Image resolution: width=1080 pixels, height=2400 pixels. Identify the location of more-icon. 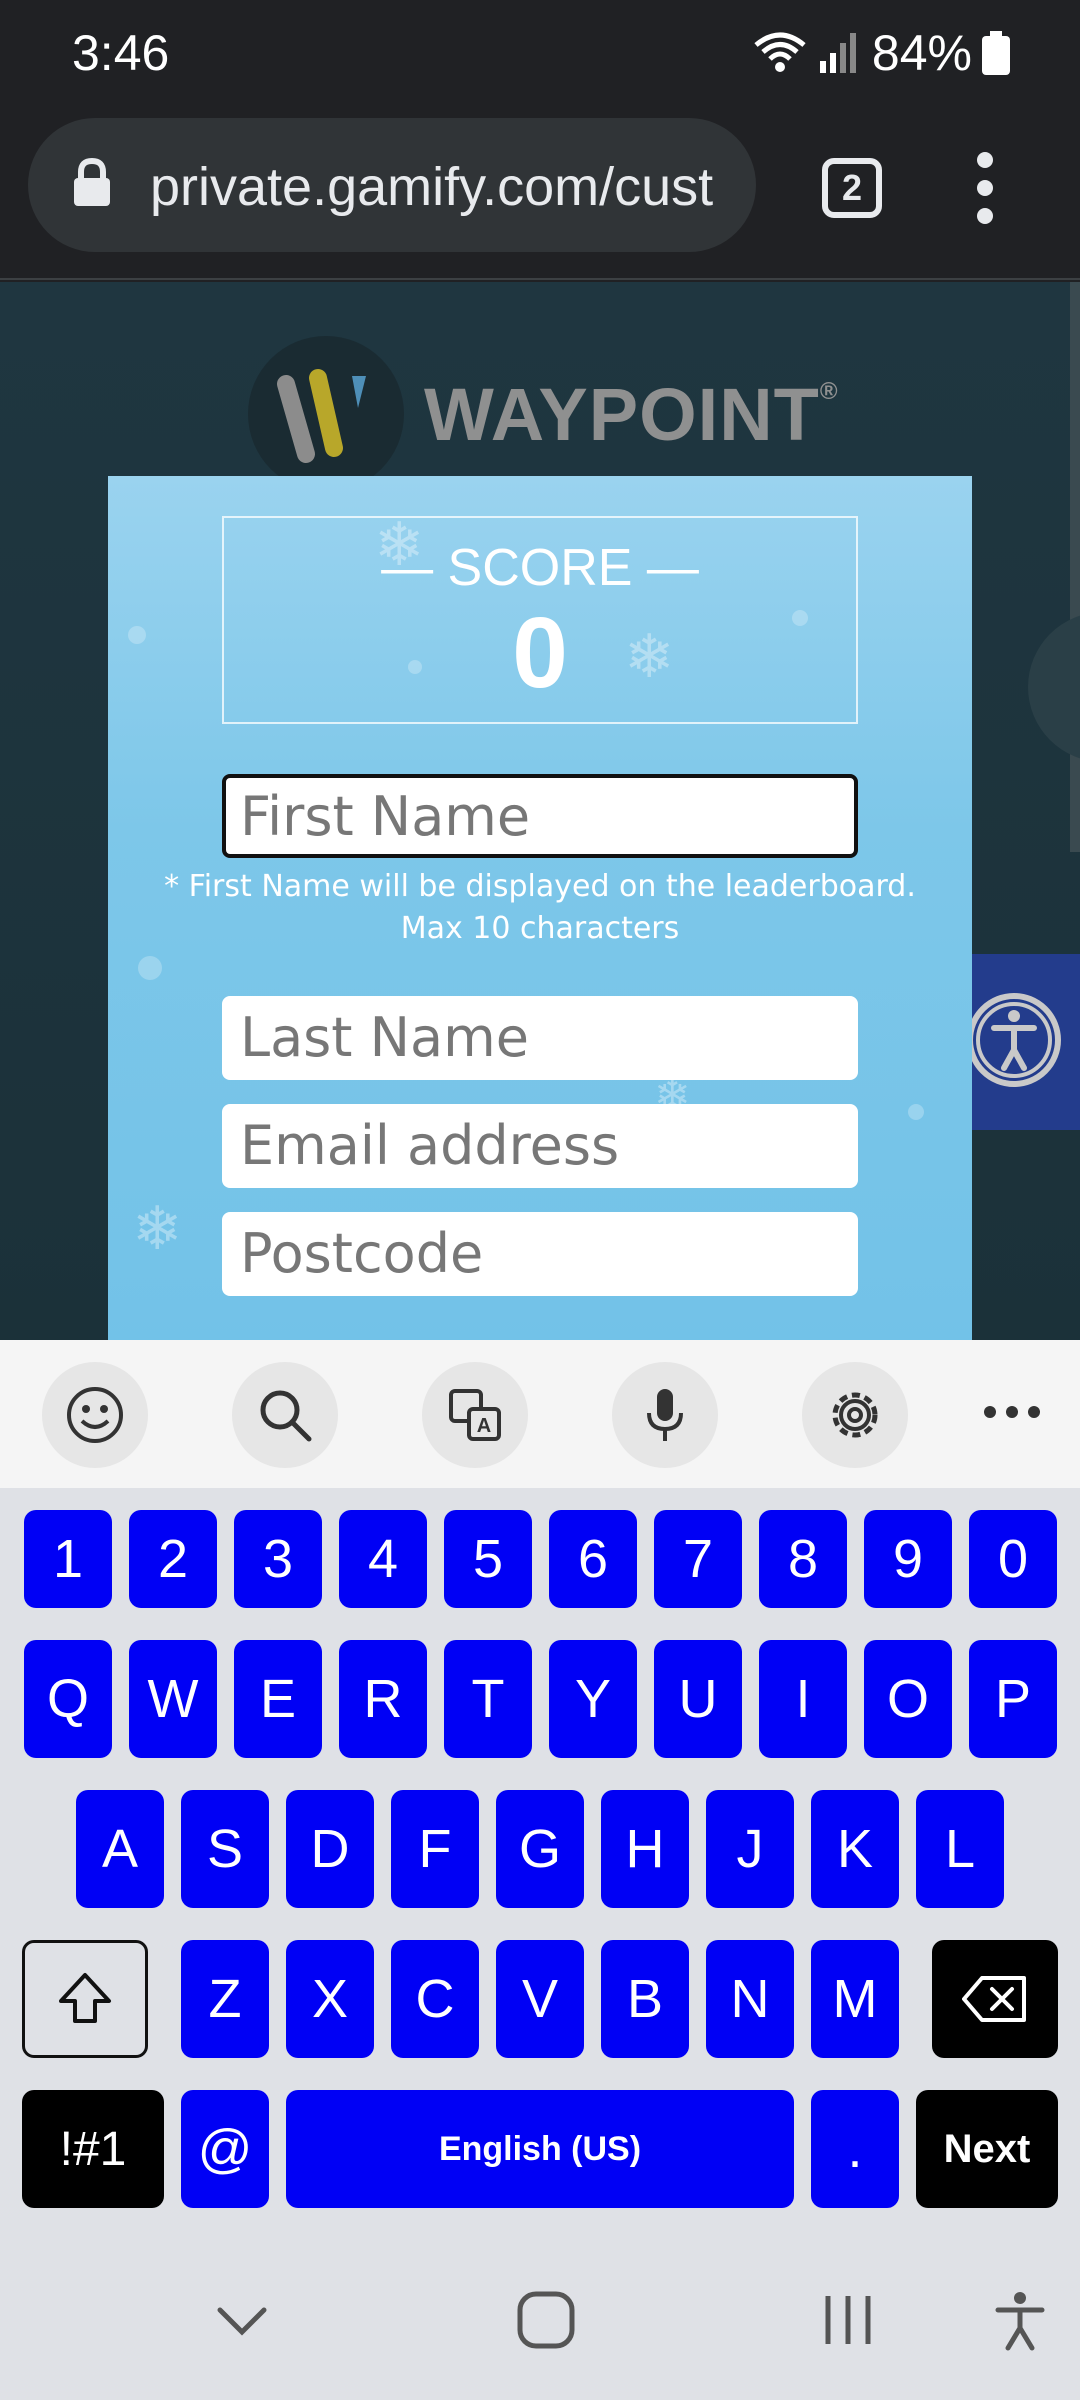
(1012, 1412).